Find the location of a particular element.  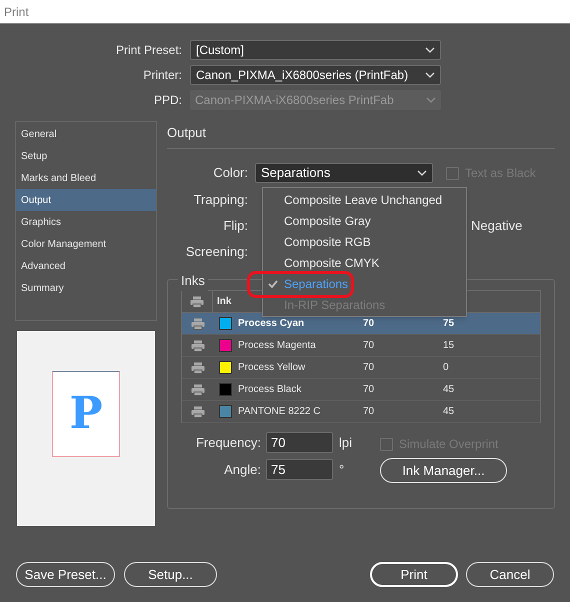

table-cell-text: Process Yellow is located at coordinates (272, 368).